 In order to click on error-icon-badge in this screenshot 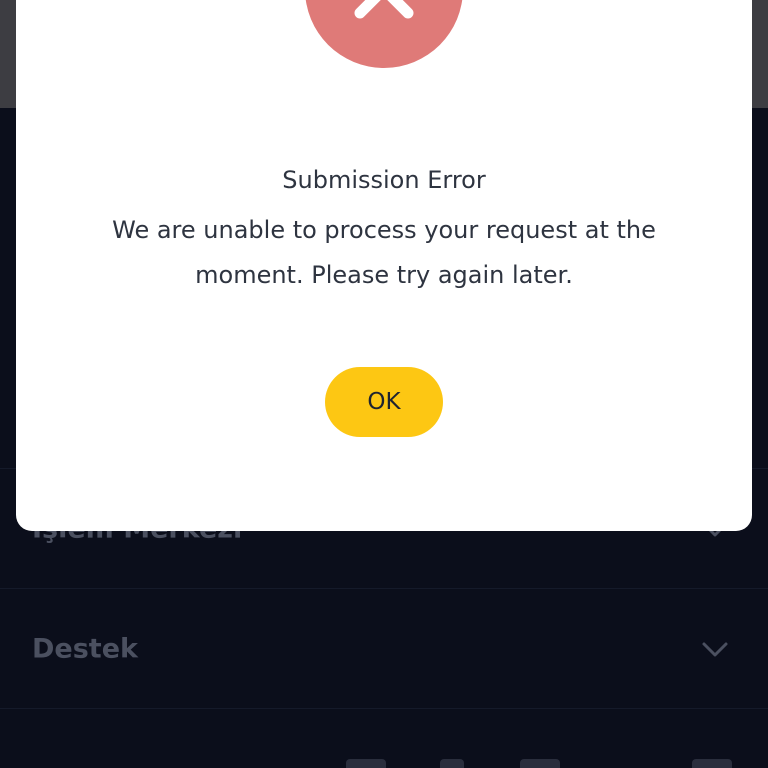, I will do `click(384, 34)`.